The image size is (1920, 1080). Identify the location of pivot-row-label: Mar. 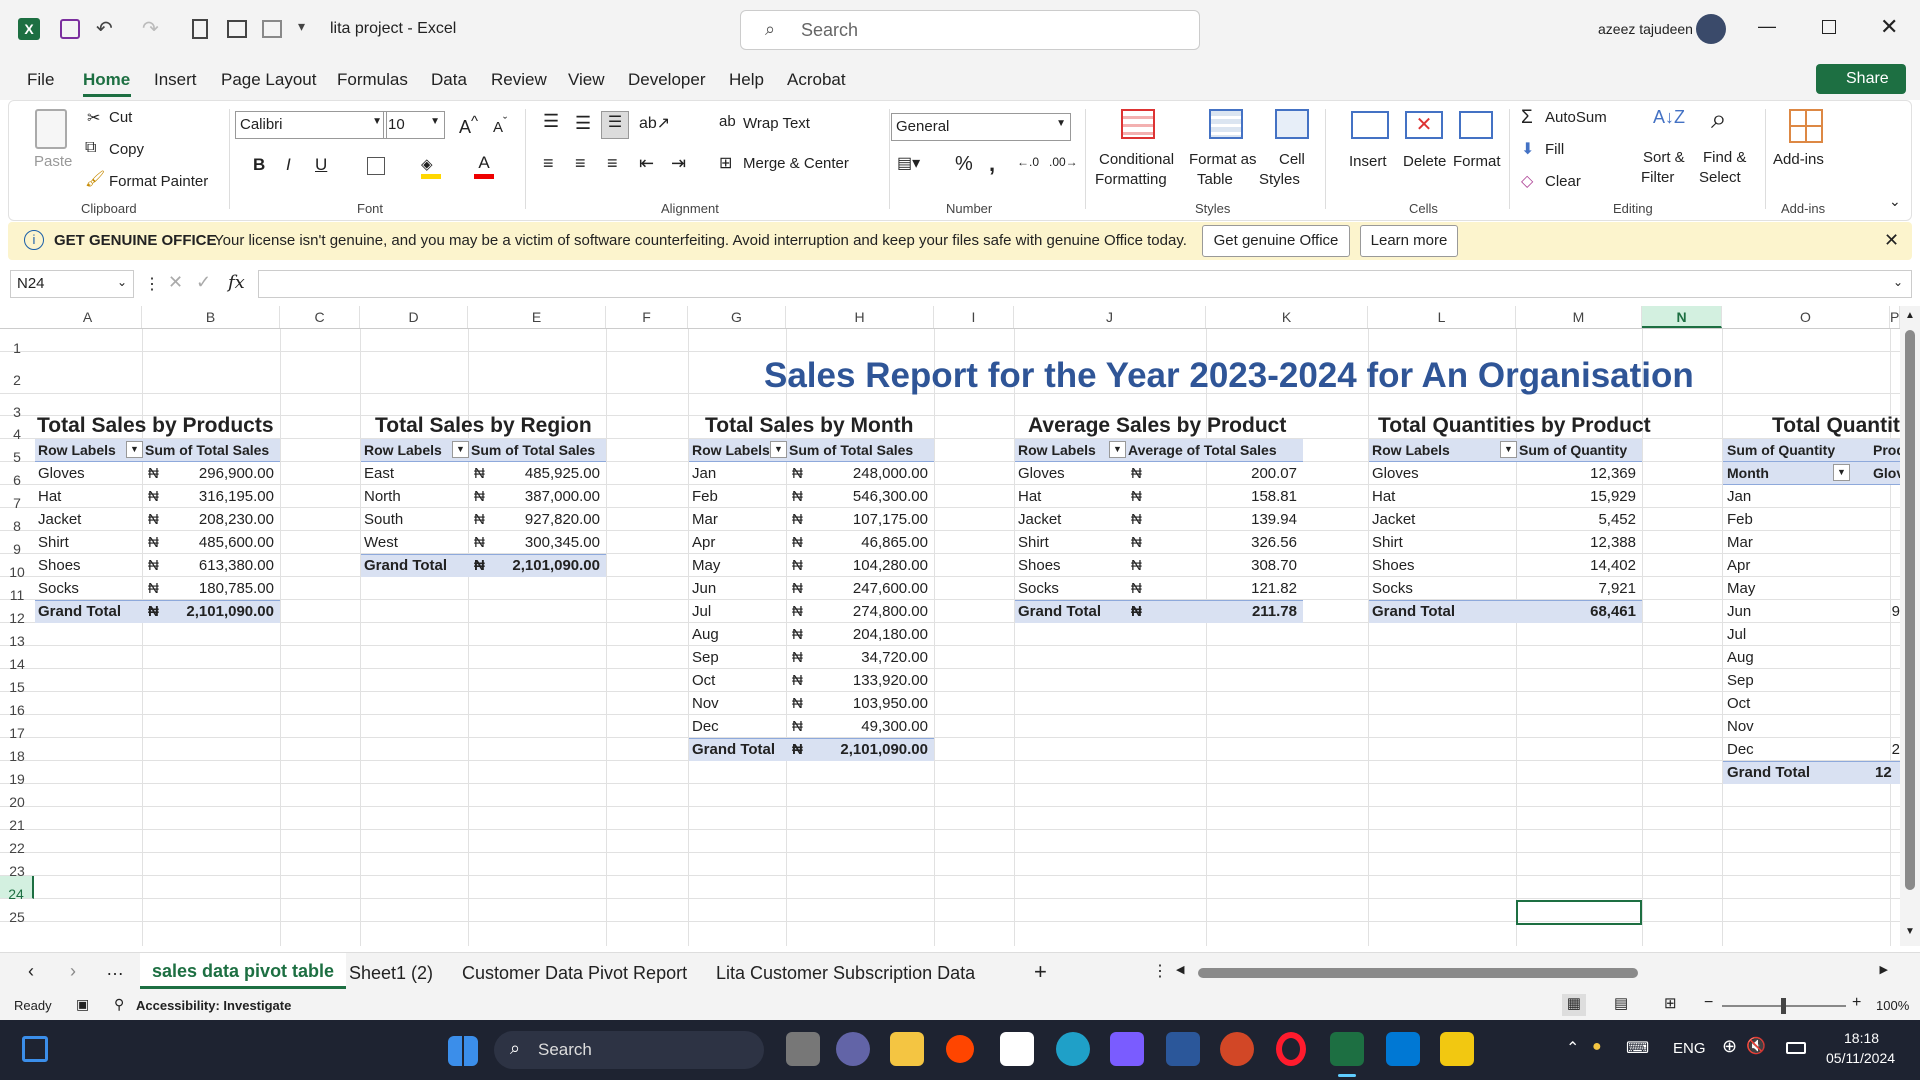
(737, 519).